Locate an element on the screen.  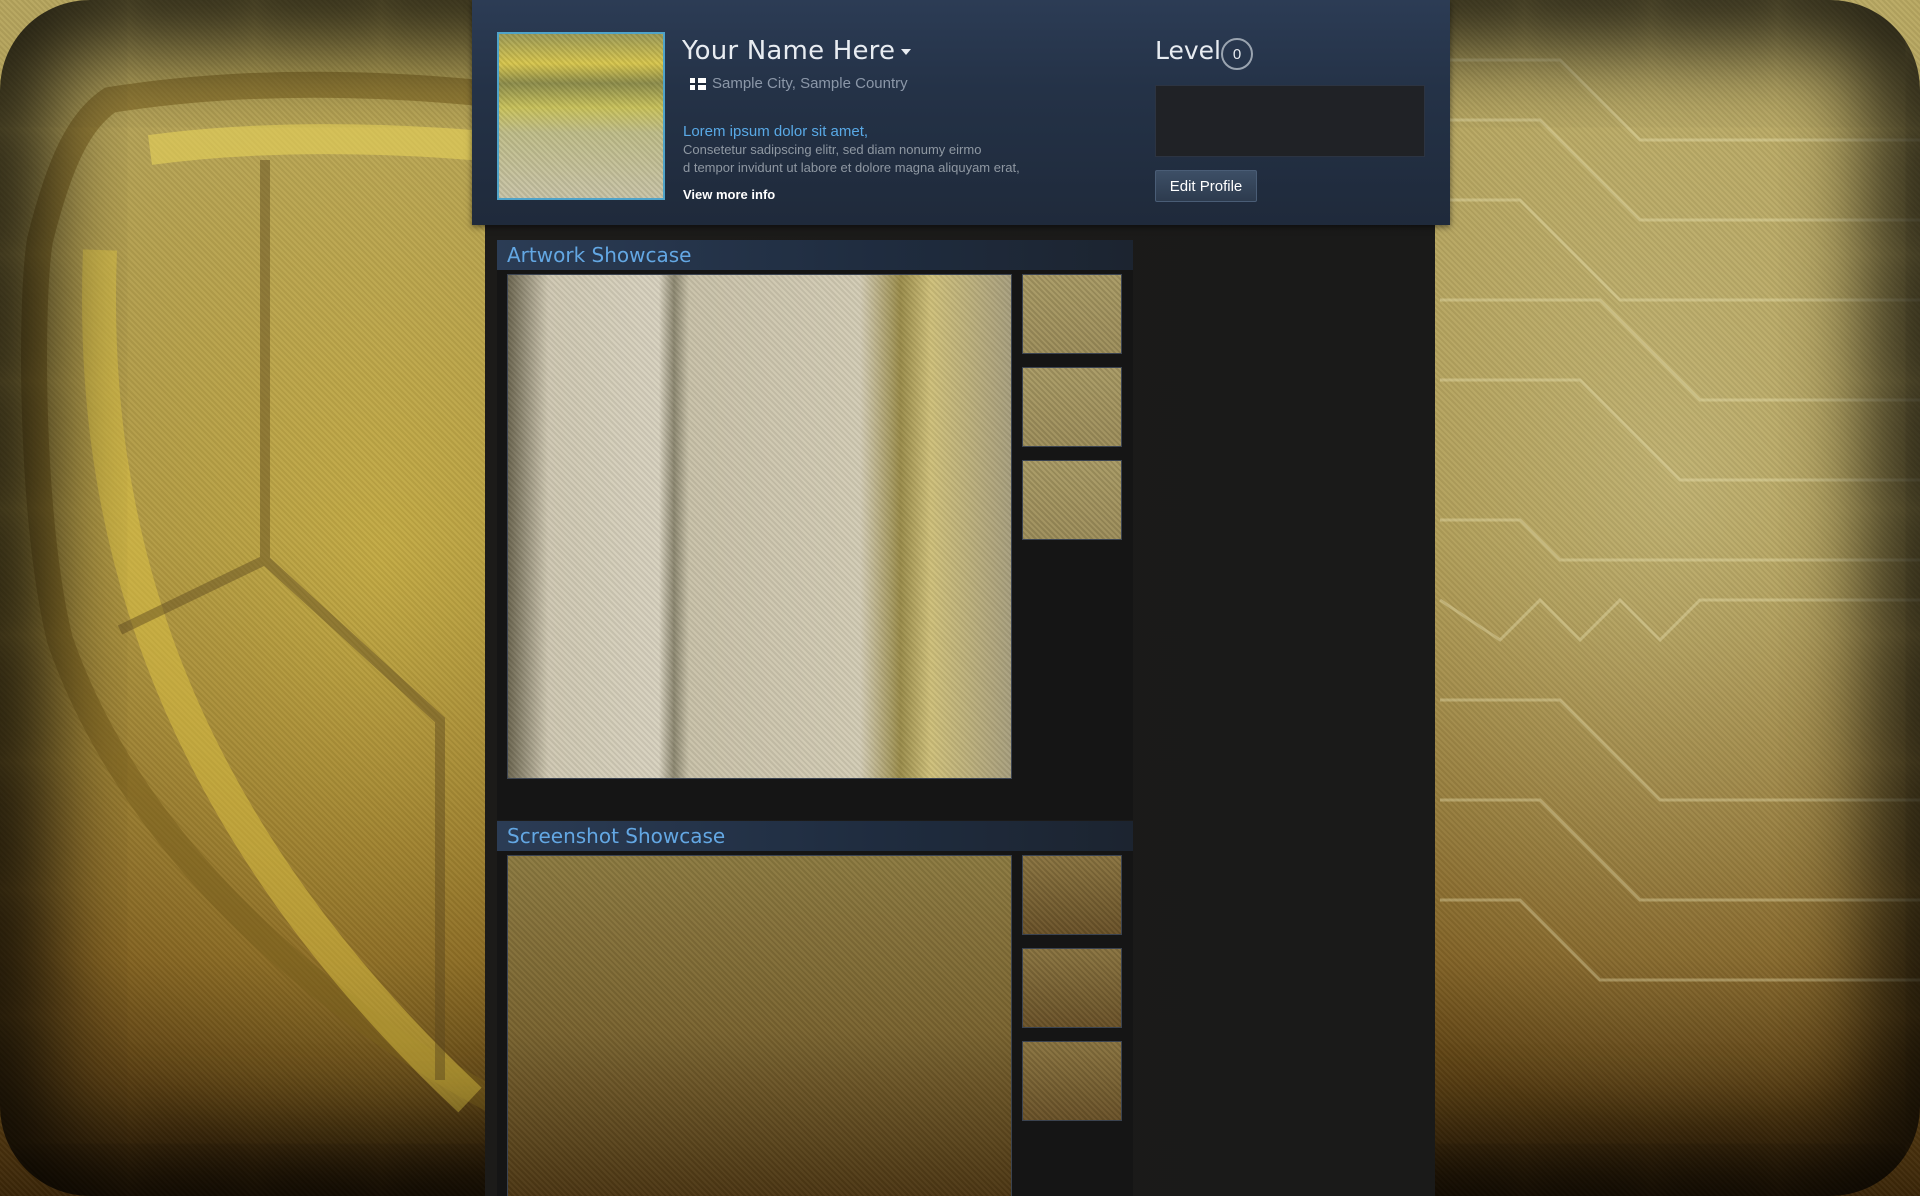
profile-location: Sample City, Sample Country is located at coordinates (799, 83).